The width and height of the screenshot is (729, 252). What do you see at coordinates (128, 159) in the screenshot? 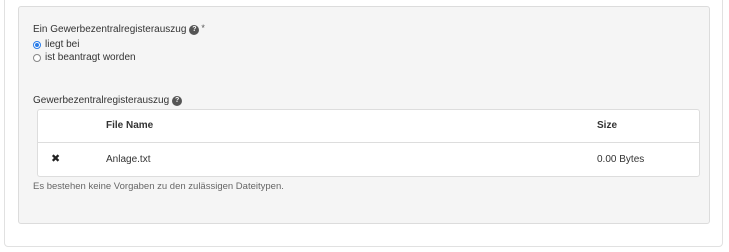
I see `file-name-cell: Anlage.txt` at bounding box center [128, 159].